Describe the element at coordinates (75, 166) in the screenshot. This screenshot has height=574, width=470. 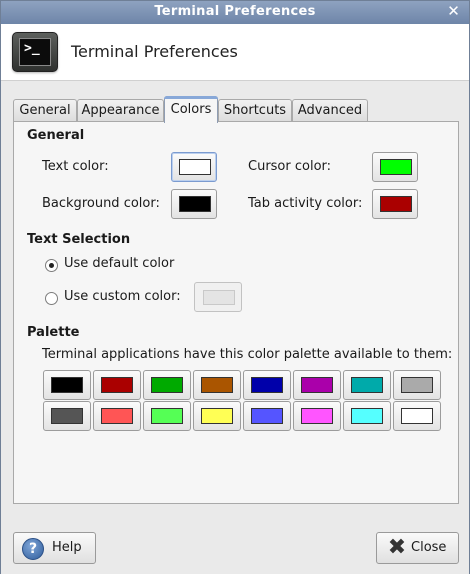
I see `text-color-label: Text color:` at that location.